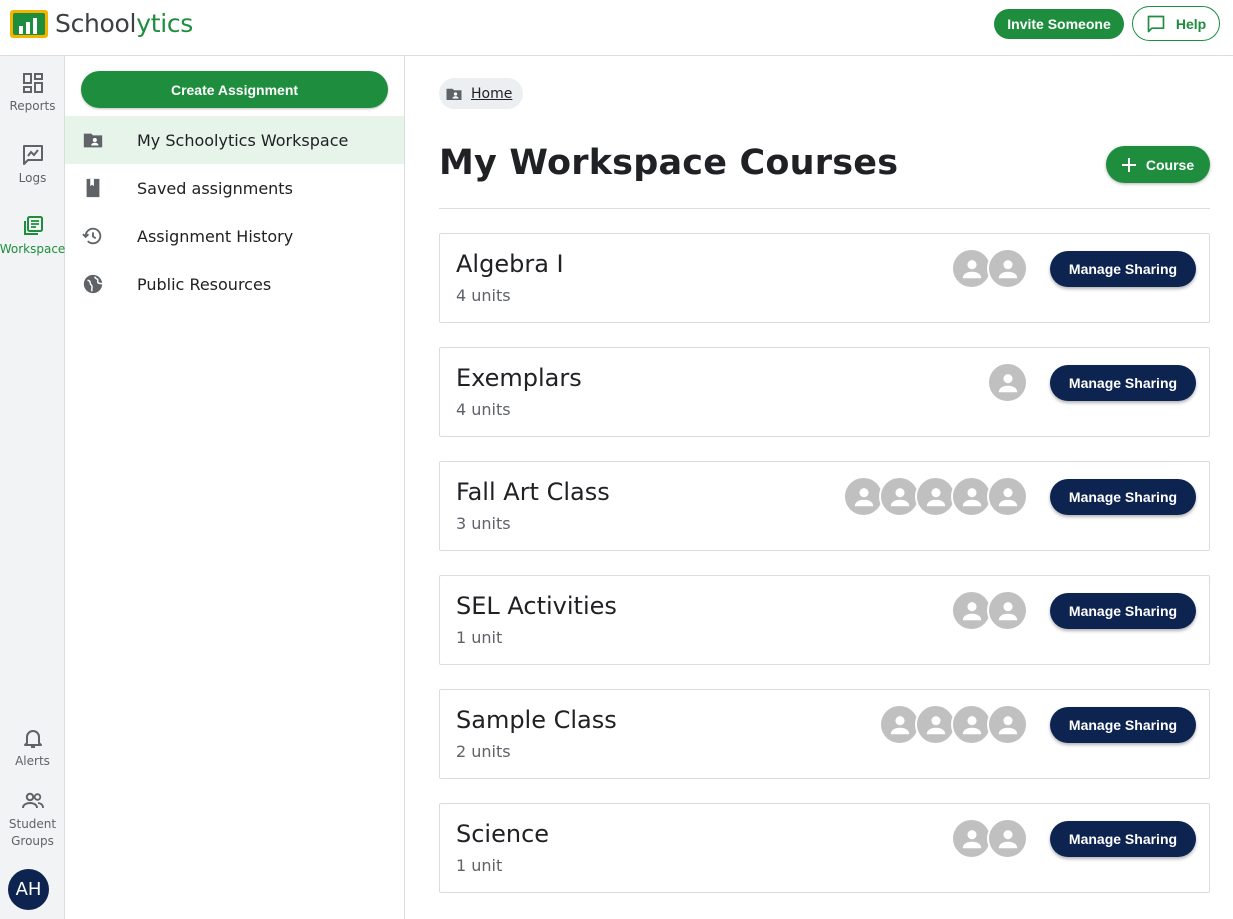 This screenshot has height=919, width=1233. Describe the element at coordinates (824, 506) in the screenshot. I see `course-card: Fall Art Class 3 units Manage Sharing` at that location.